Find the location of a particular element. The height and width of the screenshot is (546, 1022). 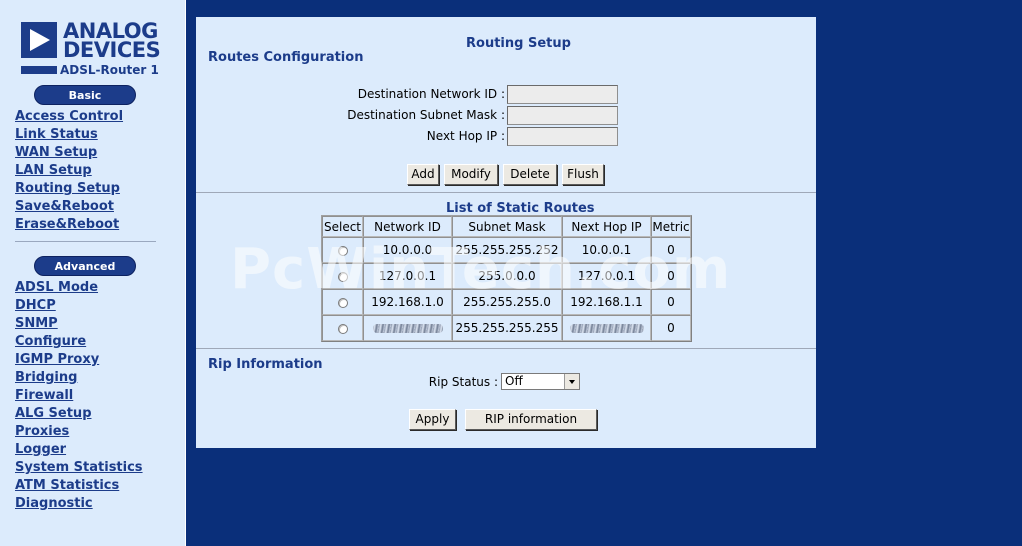

sidebar-item-diagnostic: Diagnostic is located at coordinates (79, 503).